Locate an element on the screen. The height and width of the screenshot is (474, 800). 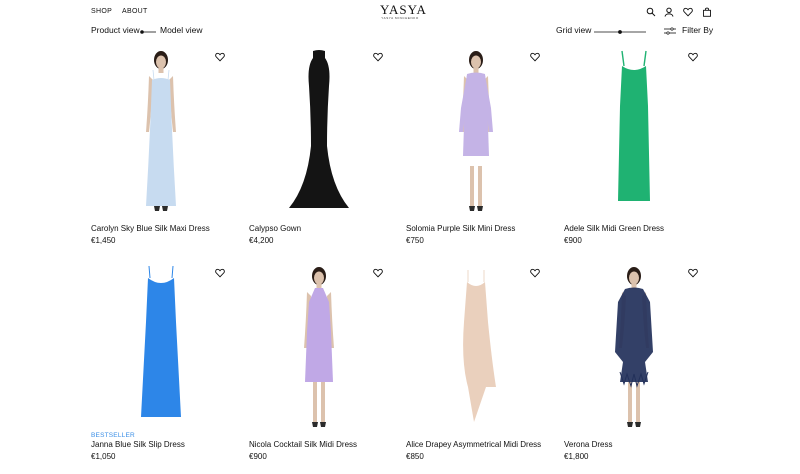
brand-name: YASYA is located at coordinates (403, 9).